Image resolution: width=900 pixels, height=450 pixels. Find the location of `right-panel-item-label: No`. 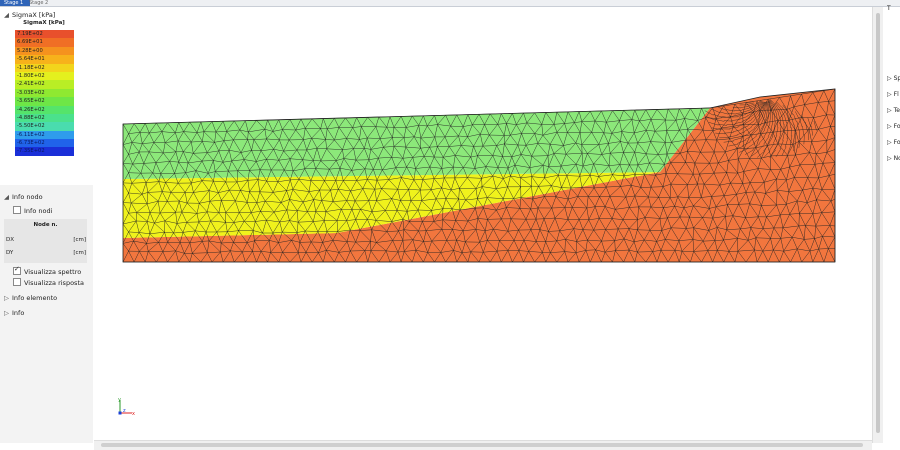

right-panel-item-label: No is located at coordinates (896, 158).